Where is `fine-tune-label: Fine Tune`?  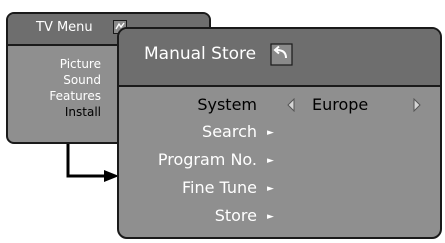 fine-tune-label: Fine Tune is located at coordinates (219, 187).